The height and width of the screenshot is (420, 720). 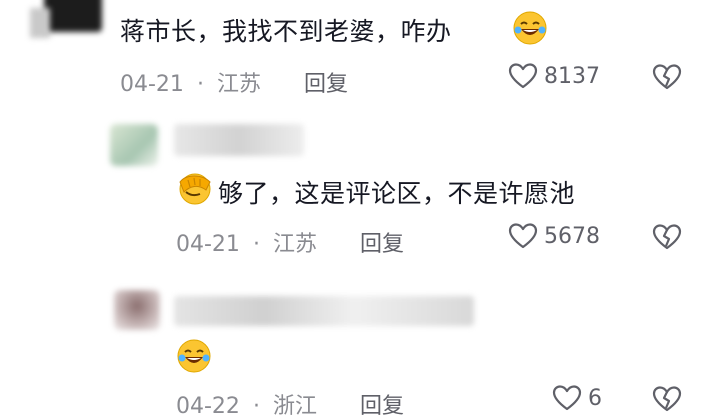 I want to click on like-button: 5678, so click(x=554, y=236).